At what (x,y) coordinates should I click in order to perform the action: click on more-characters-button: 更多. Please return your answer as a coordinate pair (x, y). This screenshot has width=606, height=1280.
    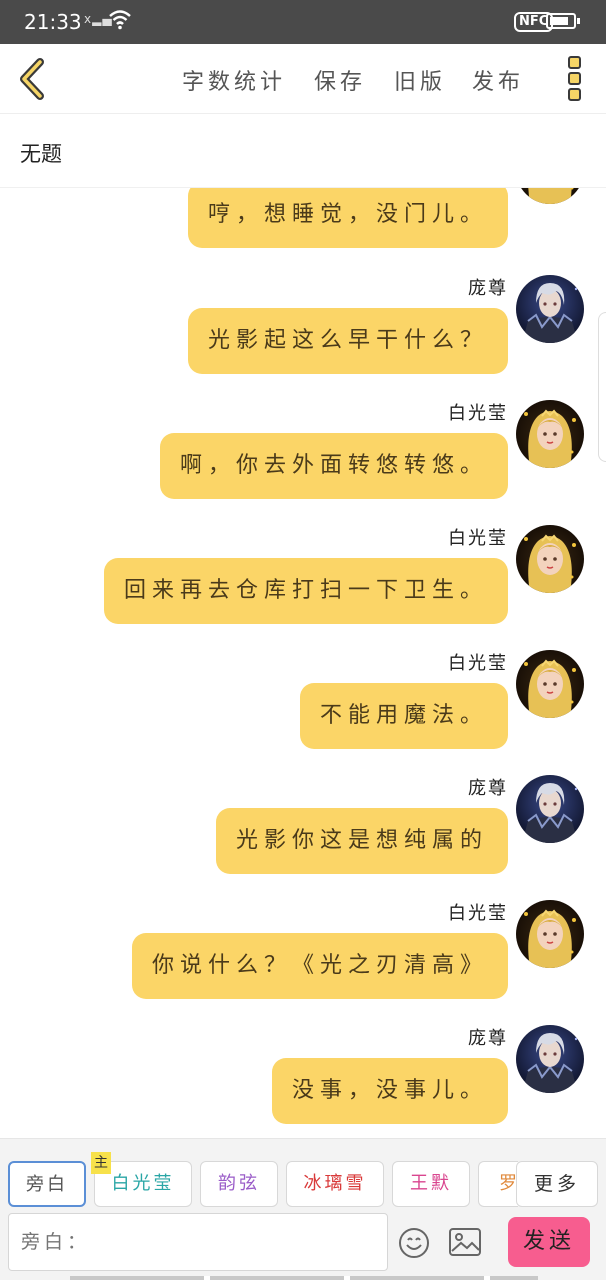
    Looking at the image, I should click on (557, 1184).